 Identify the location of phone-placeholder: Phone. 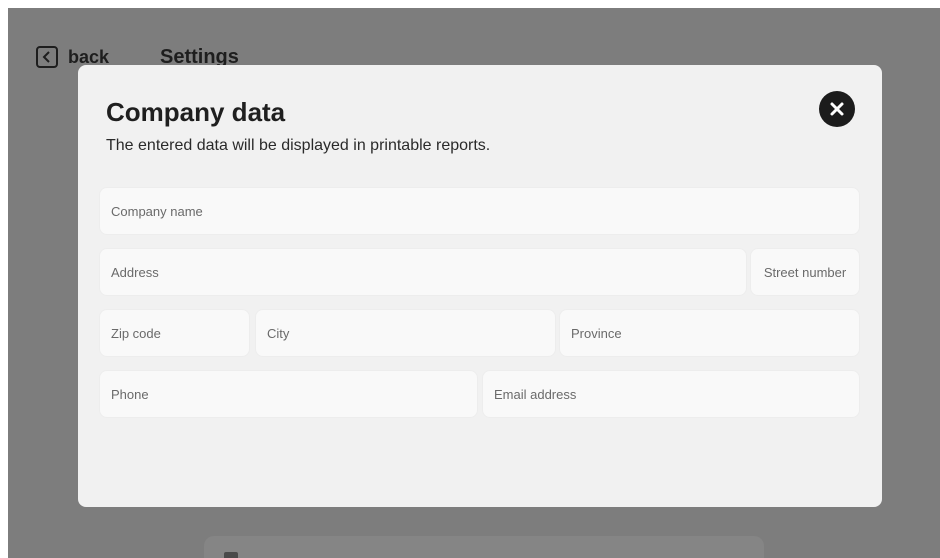
(130, 394).